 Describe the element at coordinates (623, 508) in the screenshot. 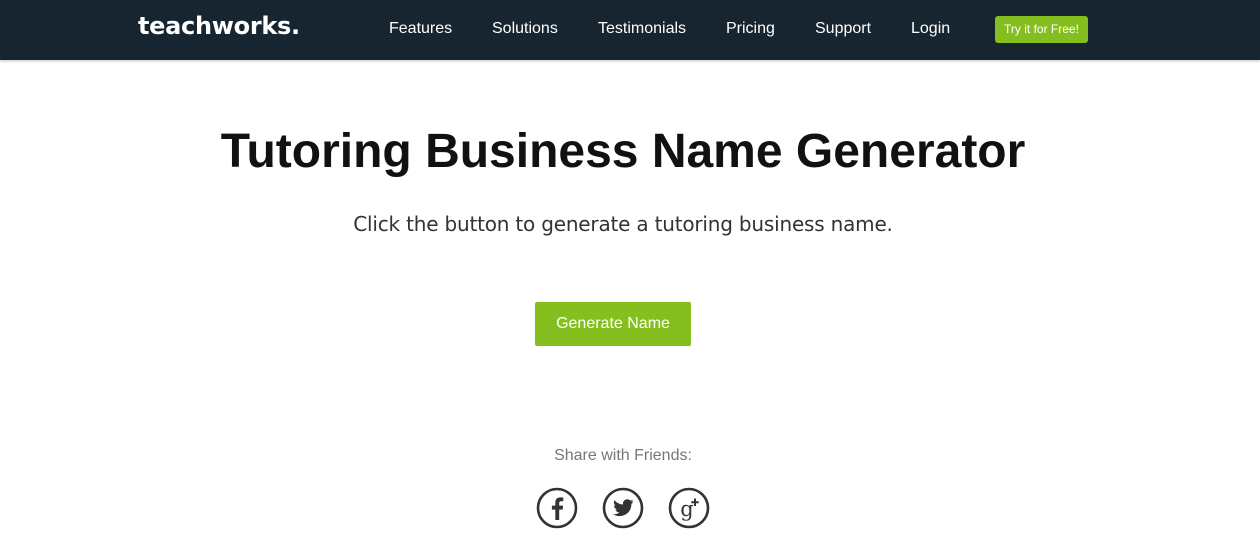

I see `twitter-icon` at that location.